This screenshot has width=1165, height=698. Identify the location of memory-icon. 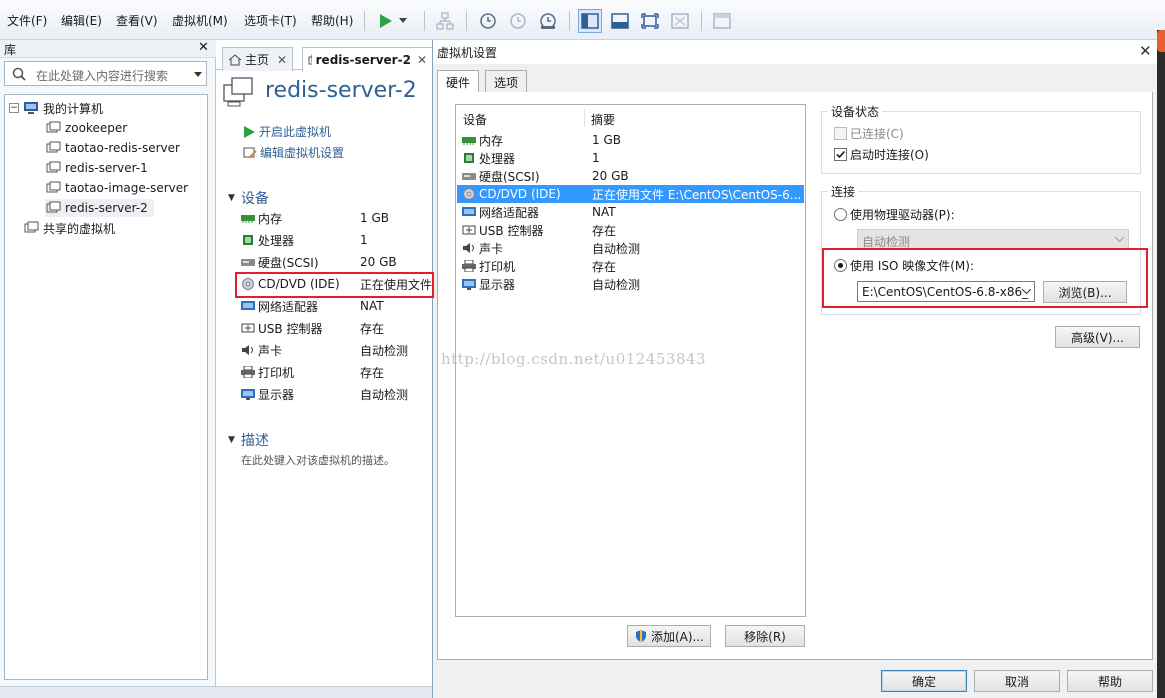
(248, 218).